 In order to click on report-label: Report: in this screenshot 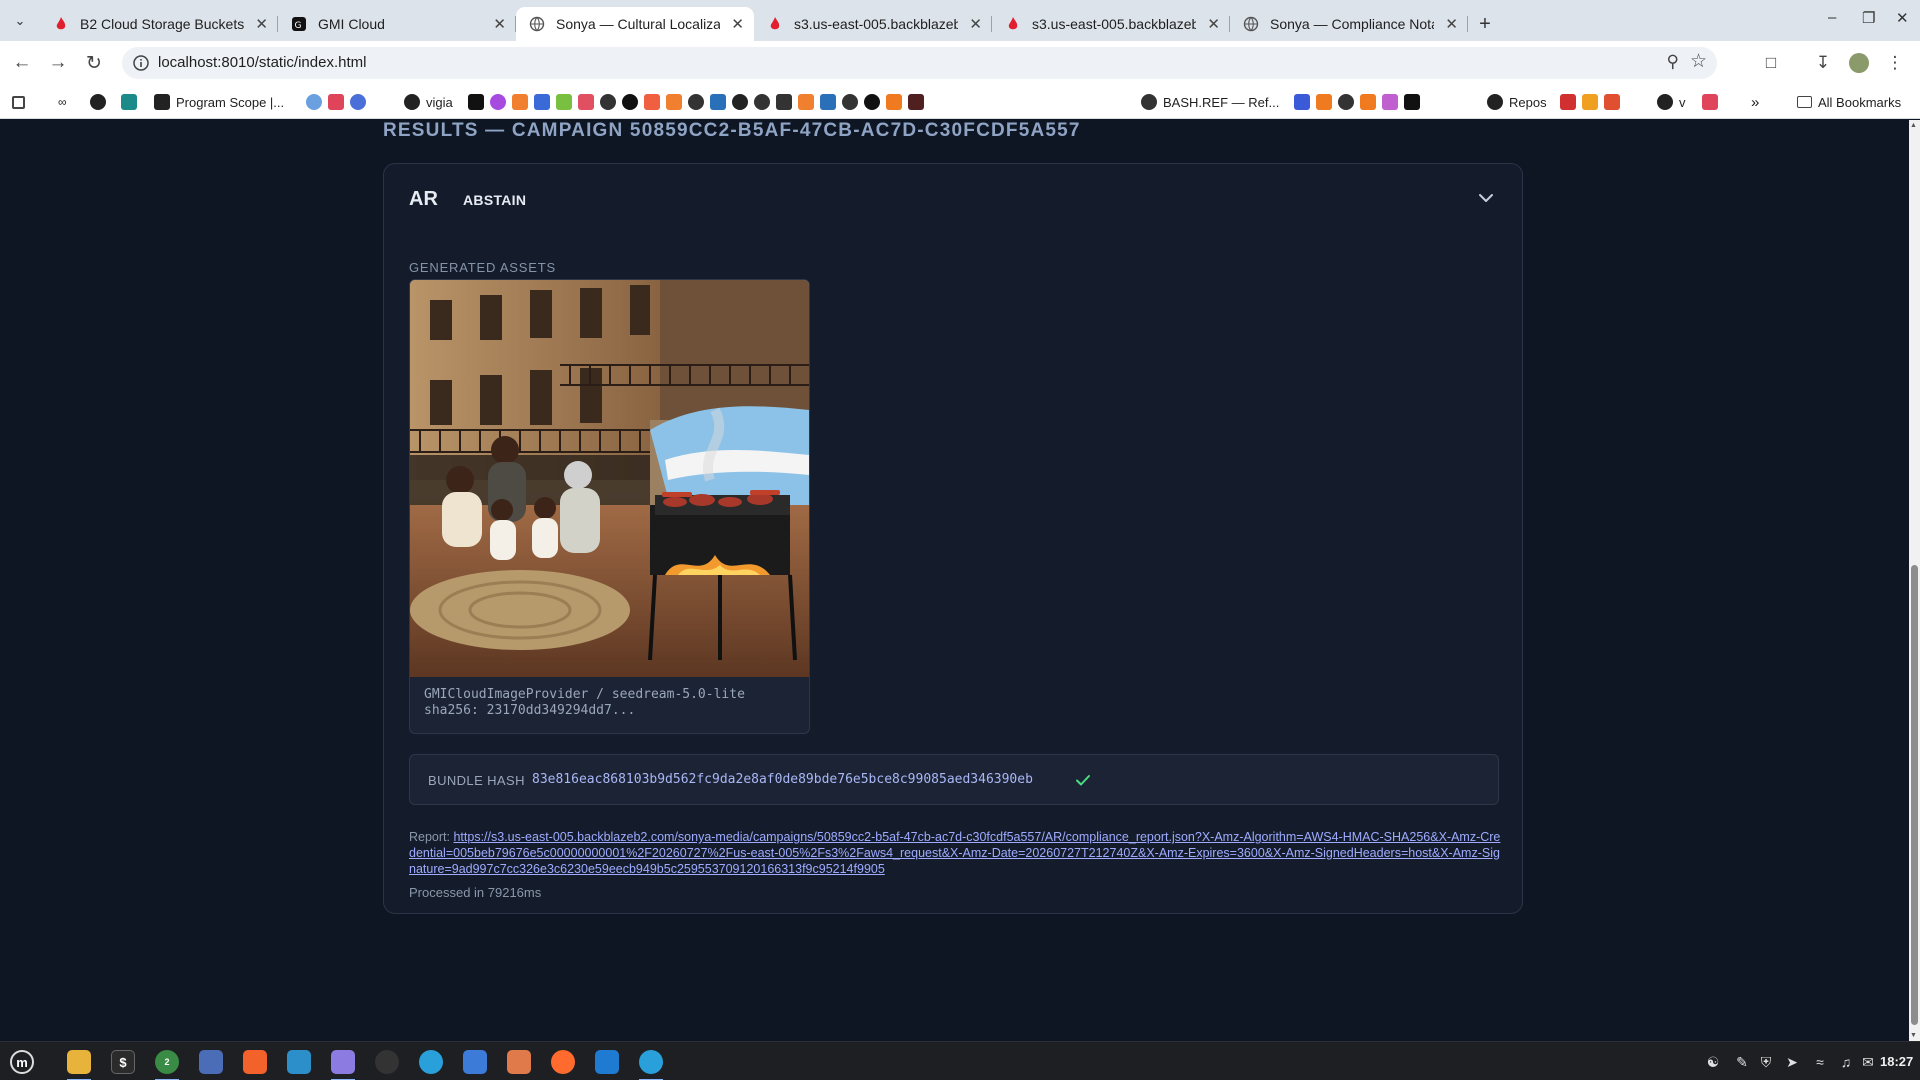, I will do `click(429, 837)`.